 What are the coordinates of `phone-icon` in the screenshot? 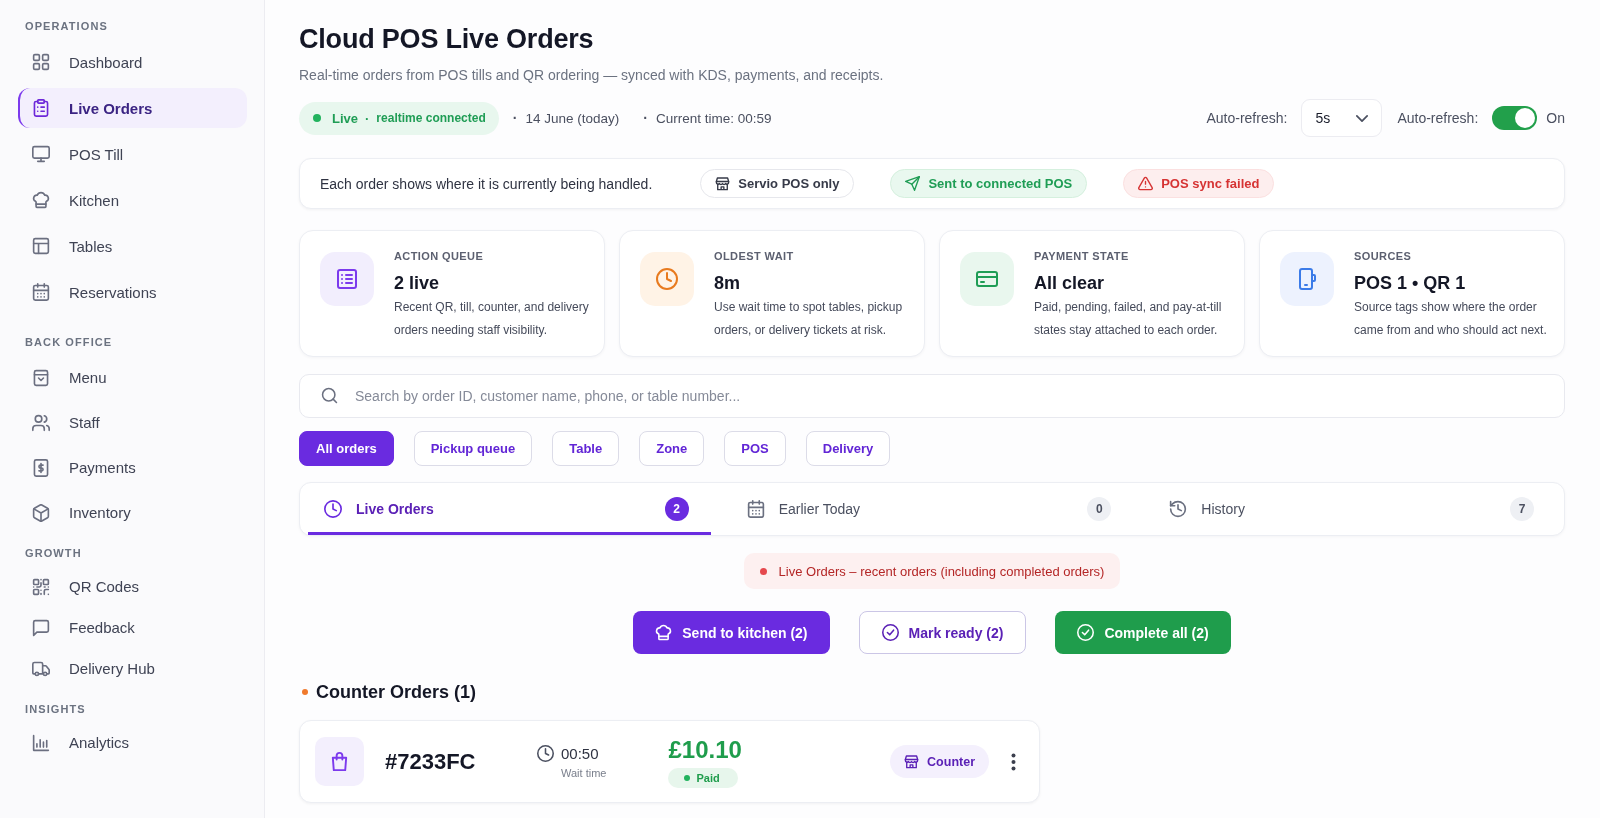 It's located at (1307, 279).